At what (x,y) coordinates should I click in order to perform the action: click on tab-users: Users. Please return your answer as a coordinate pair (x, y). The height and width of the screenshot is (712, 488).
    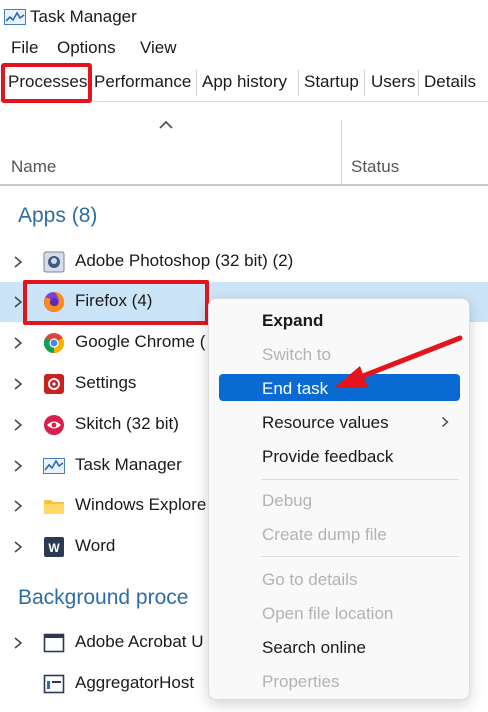
    Looking at the image, I should click on (393, 82).